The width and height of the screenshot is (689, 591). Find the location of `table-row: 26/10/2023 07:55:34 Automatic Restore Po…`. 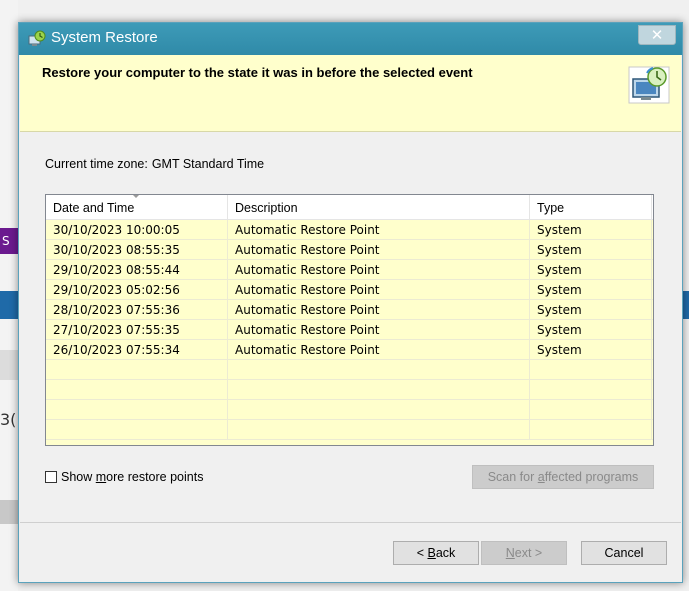

table-row: 26/10/2023 07:55:34 Automatic Restore Po… is located at coordinates (349, 350).